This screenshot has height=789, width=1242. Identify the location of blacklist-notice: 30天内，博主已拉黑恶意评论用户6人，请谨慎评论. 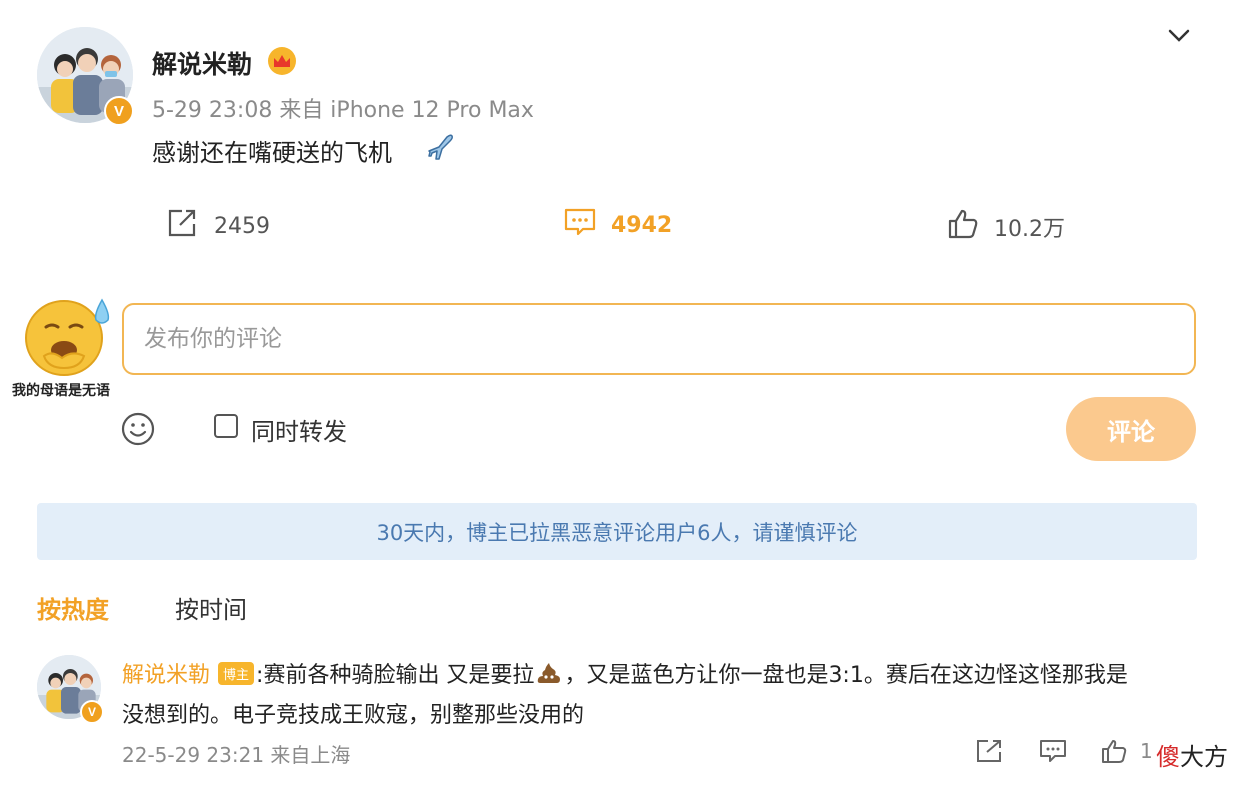
(617, 531).